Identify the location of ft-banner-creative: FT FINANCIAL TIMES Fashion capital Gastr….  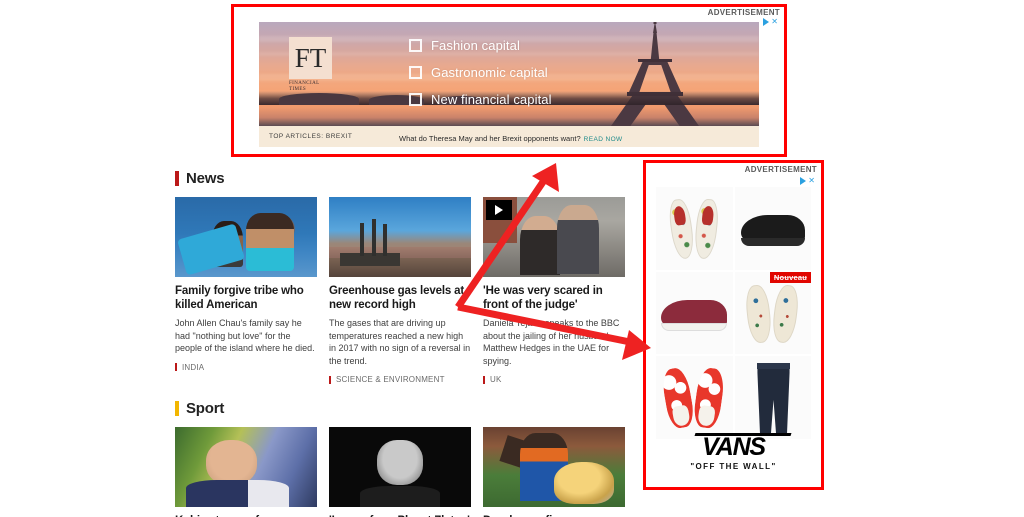
(509, 84).